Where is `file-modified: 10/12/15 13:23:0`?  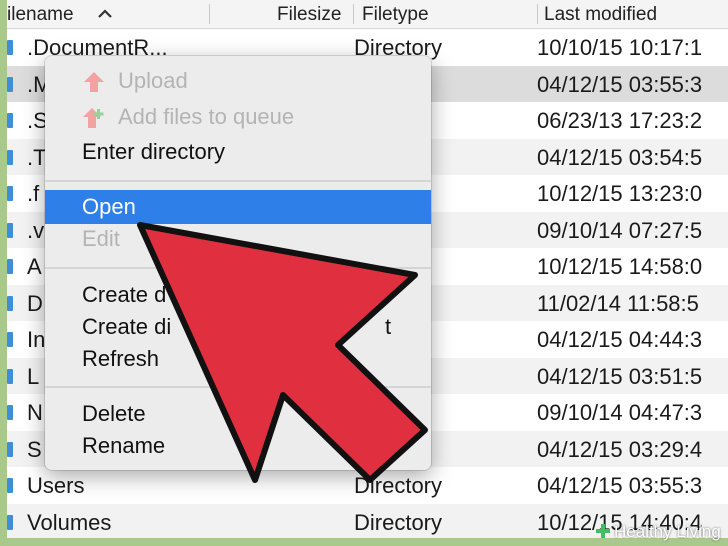 file-modified: 10/12/15 13:23:0 is located at coordinates (620, 193).